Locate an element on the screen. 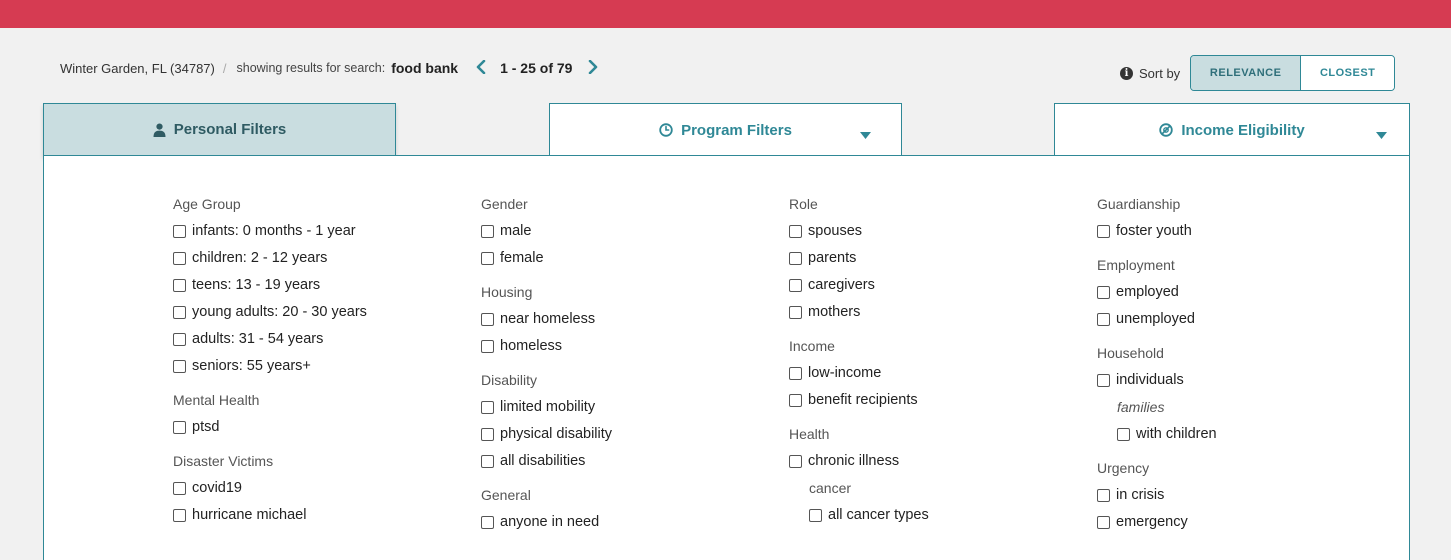  checkbox-option: seniors: 55 years+ is located at coordinates (323, 366).